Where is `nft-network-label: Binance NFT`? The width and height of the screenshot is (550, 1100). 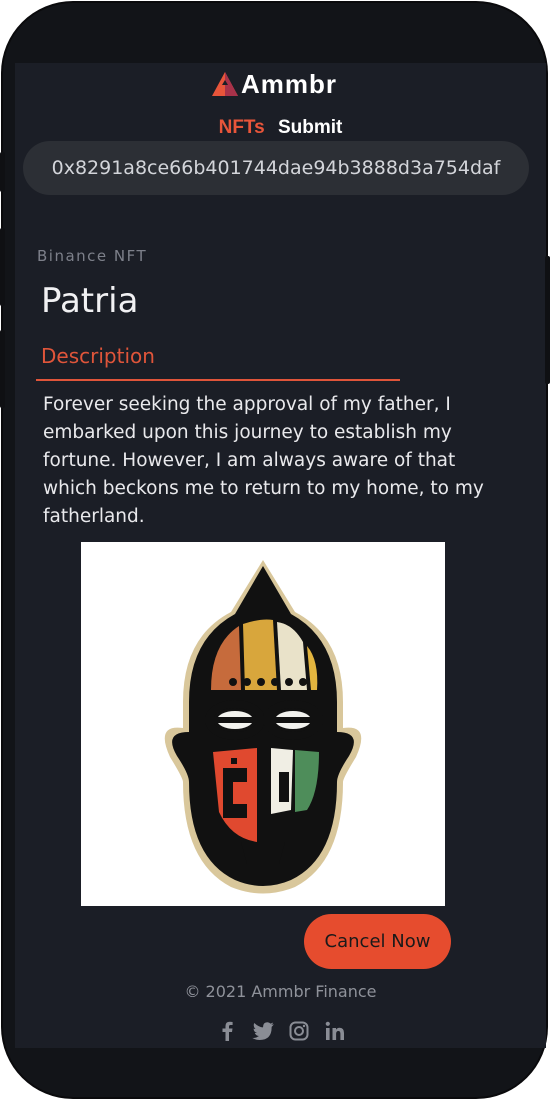
nft-network-label: Binance NFT is located at coordinates (92, 256).